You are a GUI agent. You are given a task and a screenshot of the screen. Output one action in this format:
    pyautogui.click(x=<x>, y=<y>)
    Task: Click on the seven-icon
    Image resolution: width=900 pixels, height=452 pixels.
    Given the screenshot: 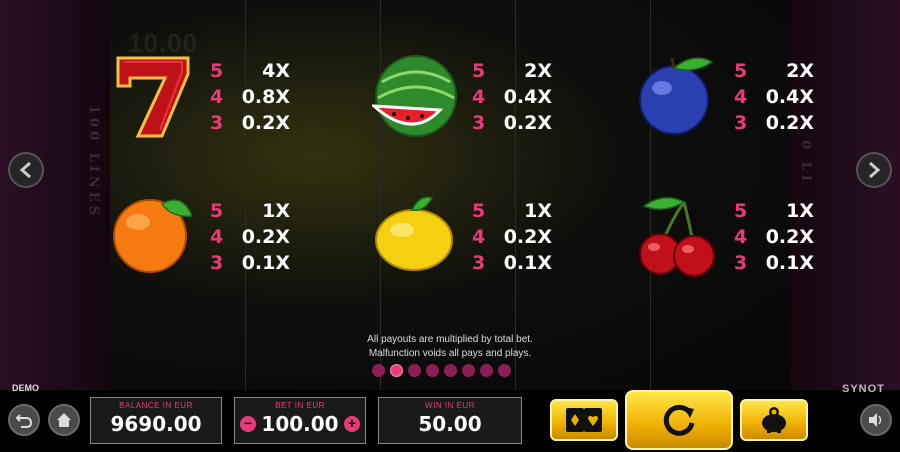 What is the action you would take?
    pyautogui.click(x=153, y=97)
    